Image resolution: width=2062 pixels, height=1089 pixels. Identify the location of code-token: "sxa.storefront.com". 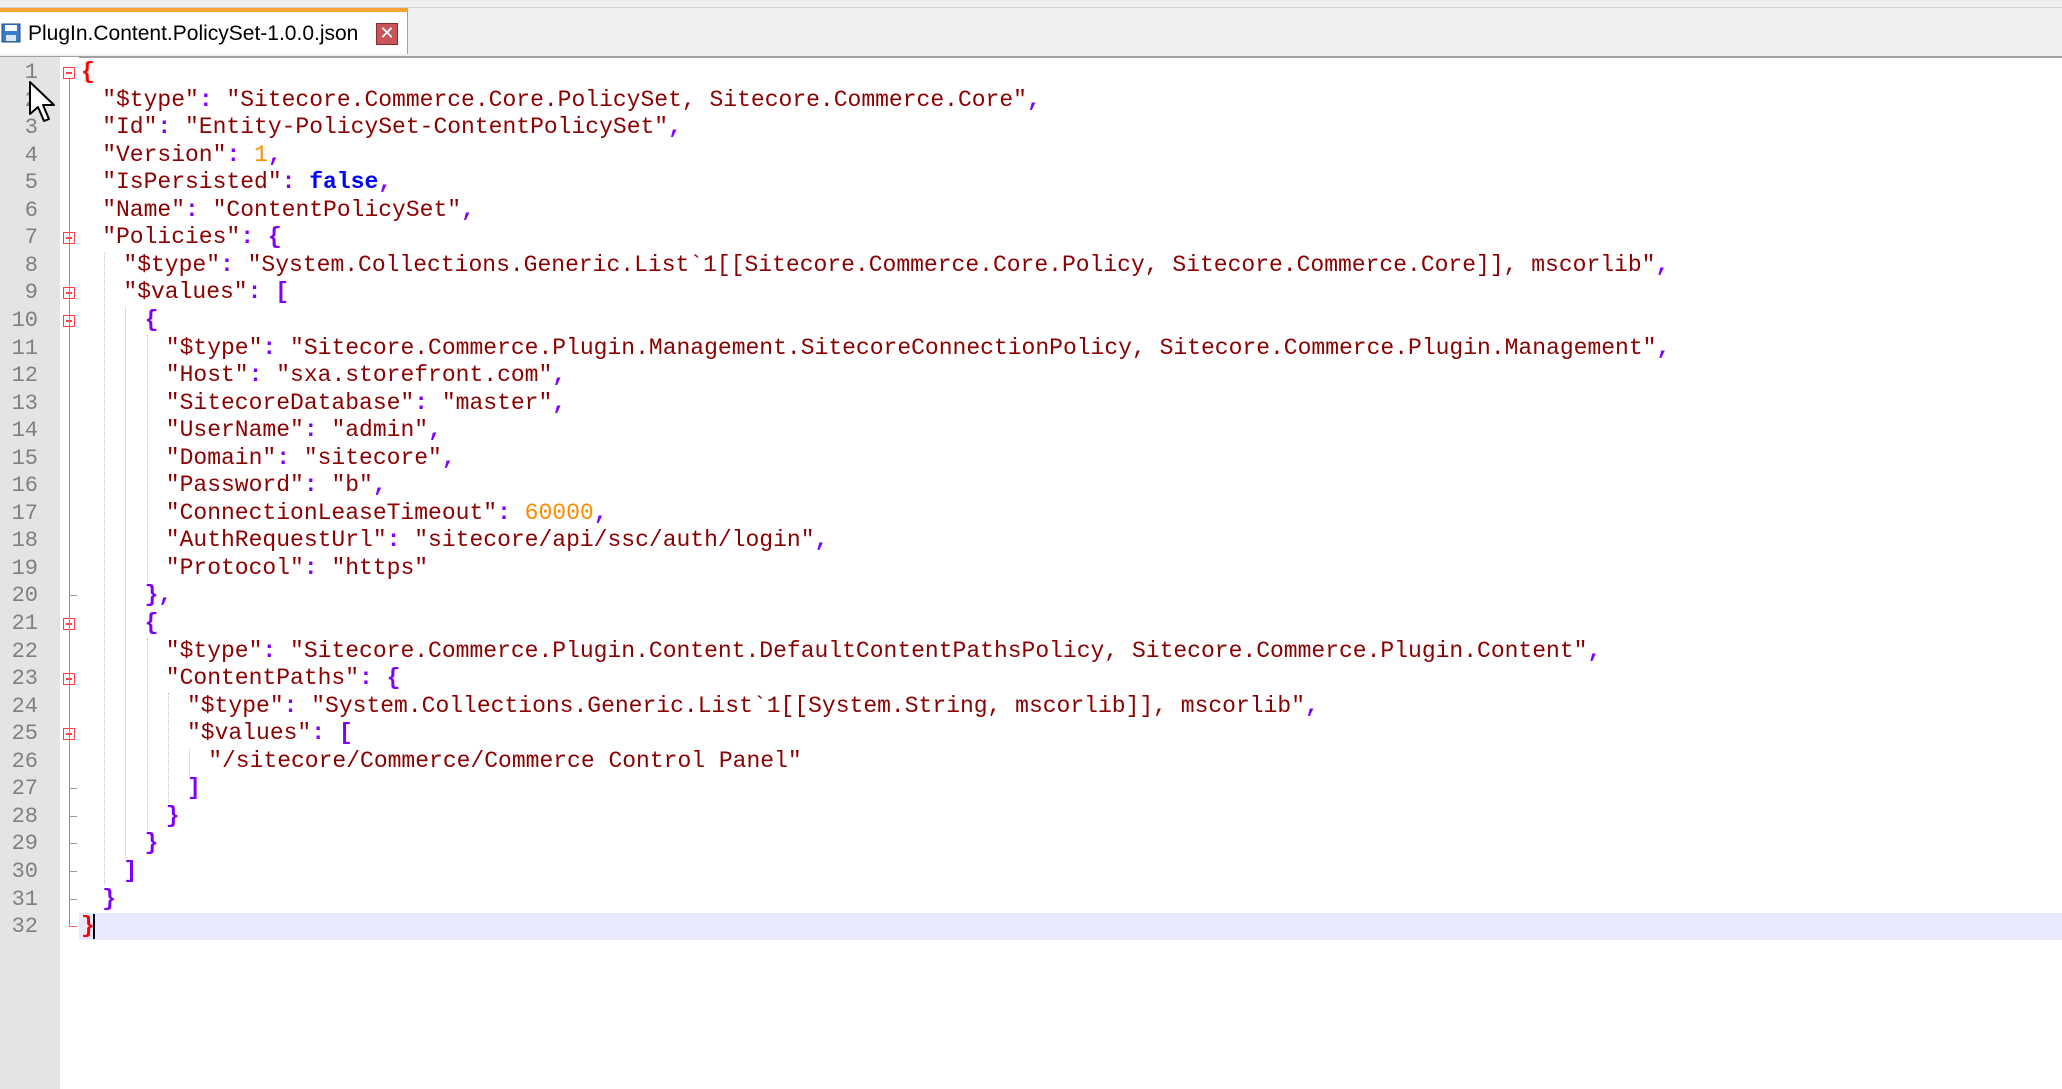
(414, 375).